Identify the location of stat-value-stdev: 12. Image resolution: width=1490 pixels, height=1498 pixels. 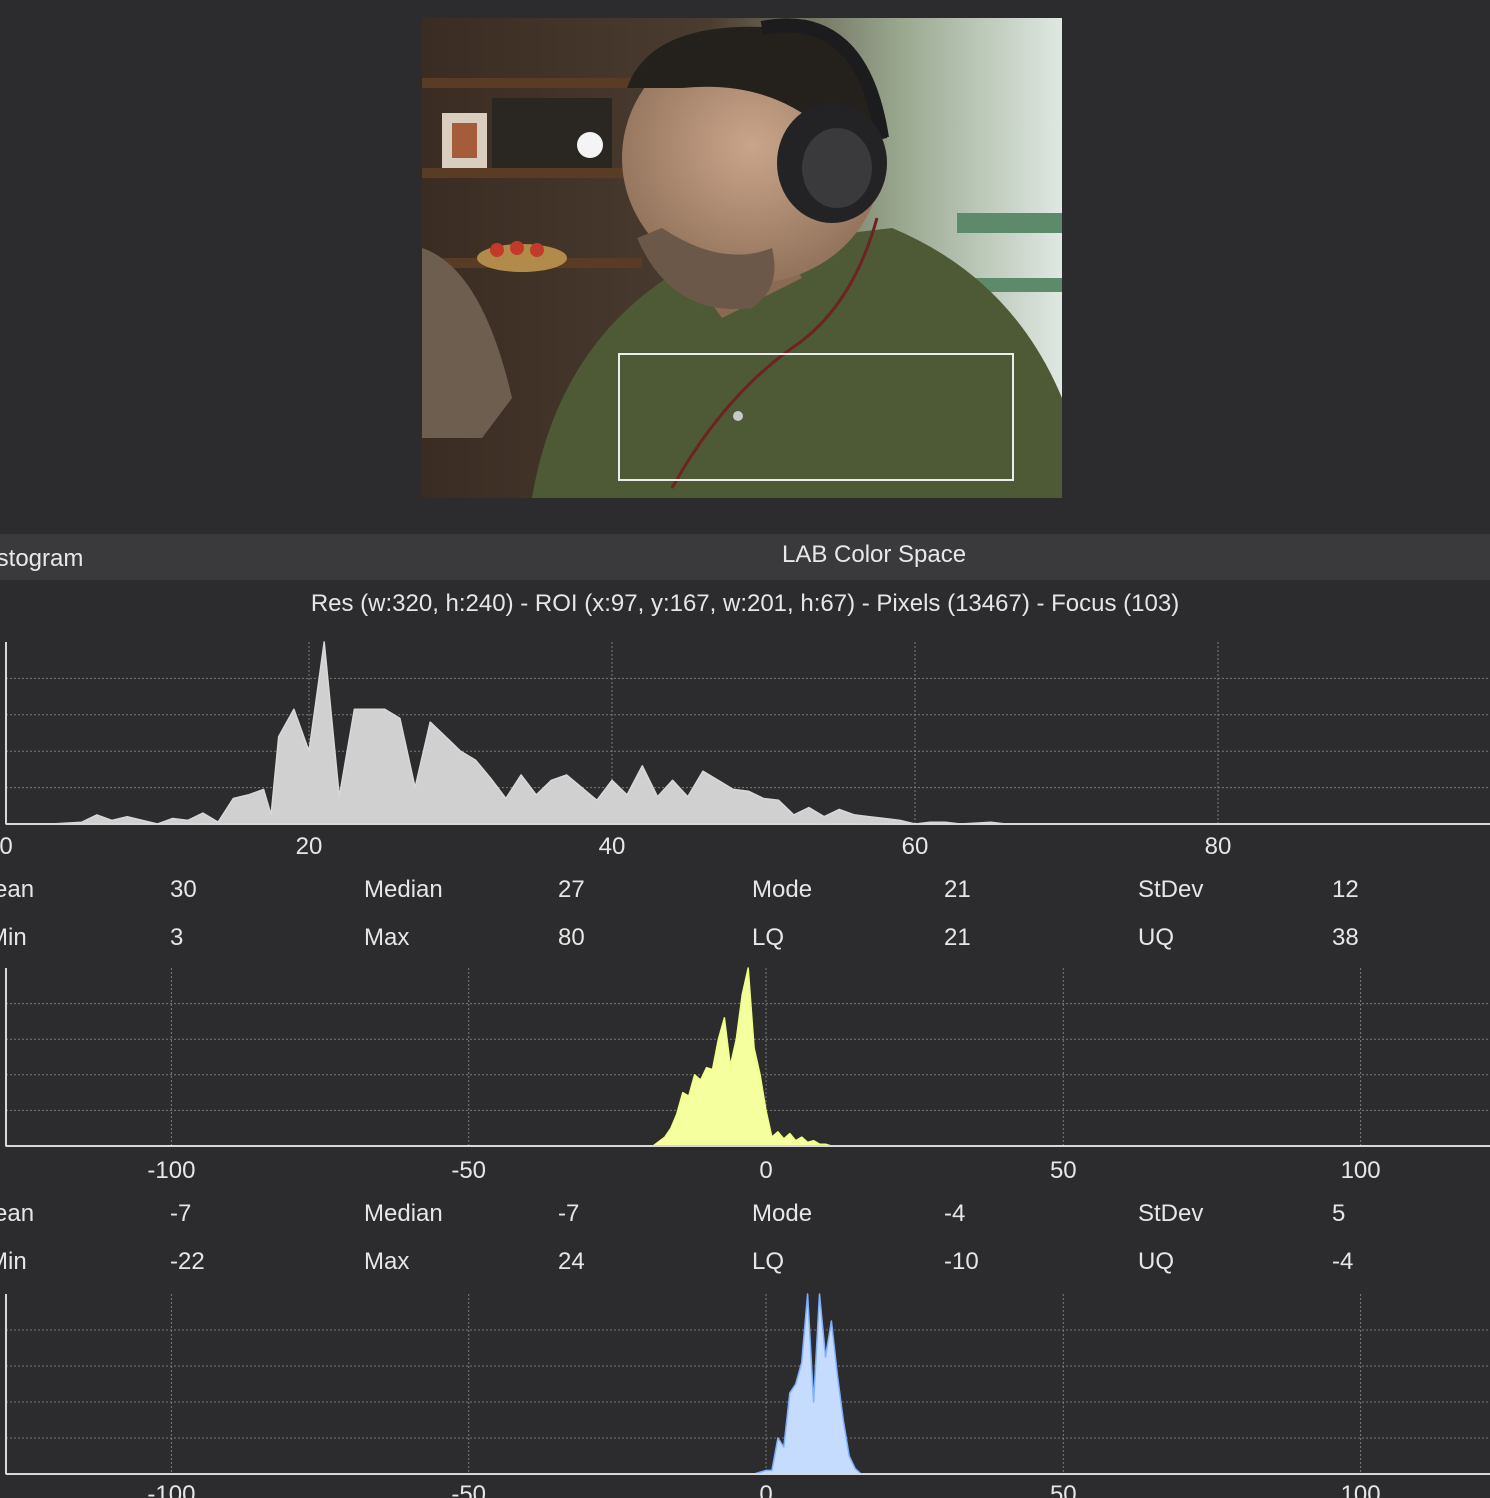
(1345, 889).